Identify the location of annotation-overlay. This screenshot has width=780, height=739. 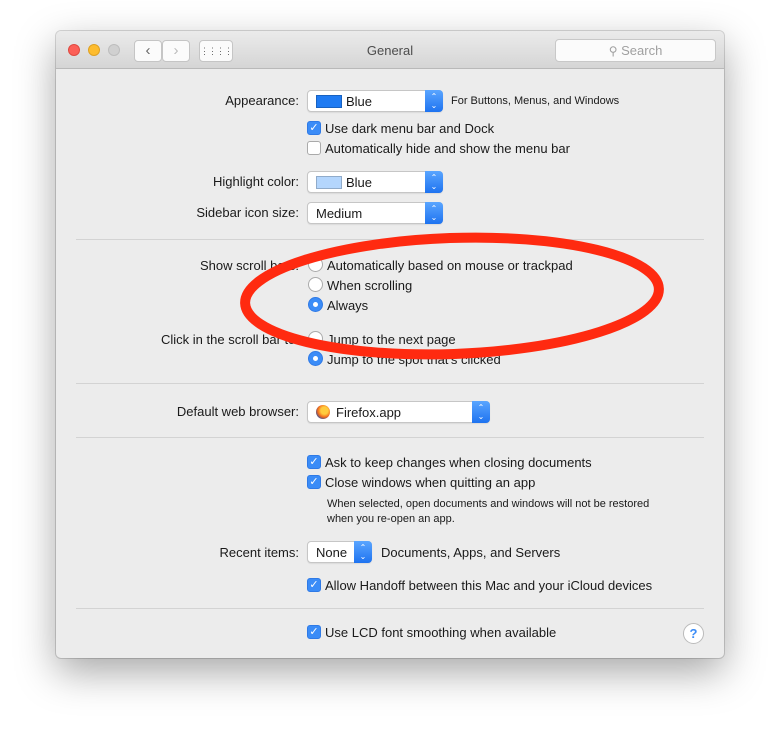
(452, 296).